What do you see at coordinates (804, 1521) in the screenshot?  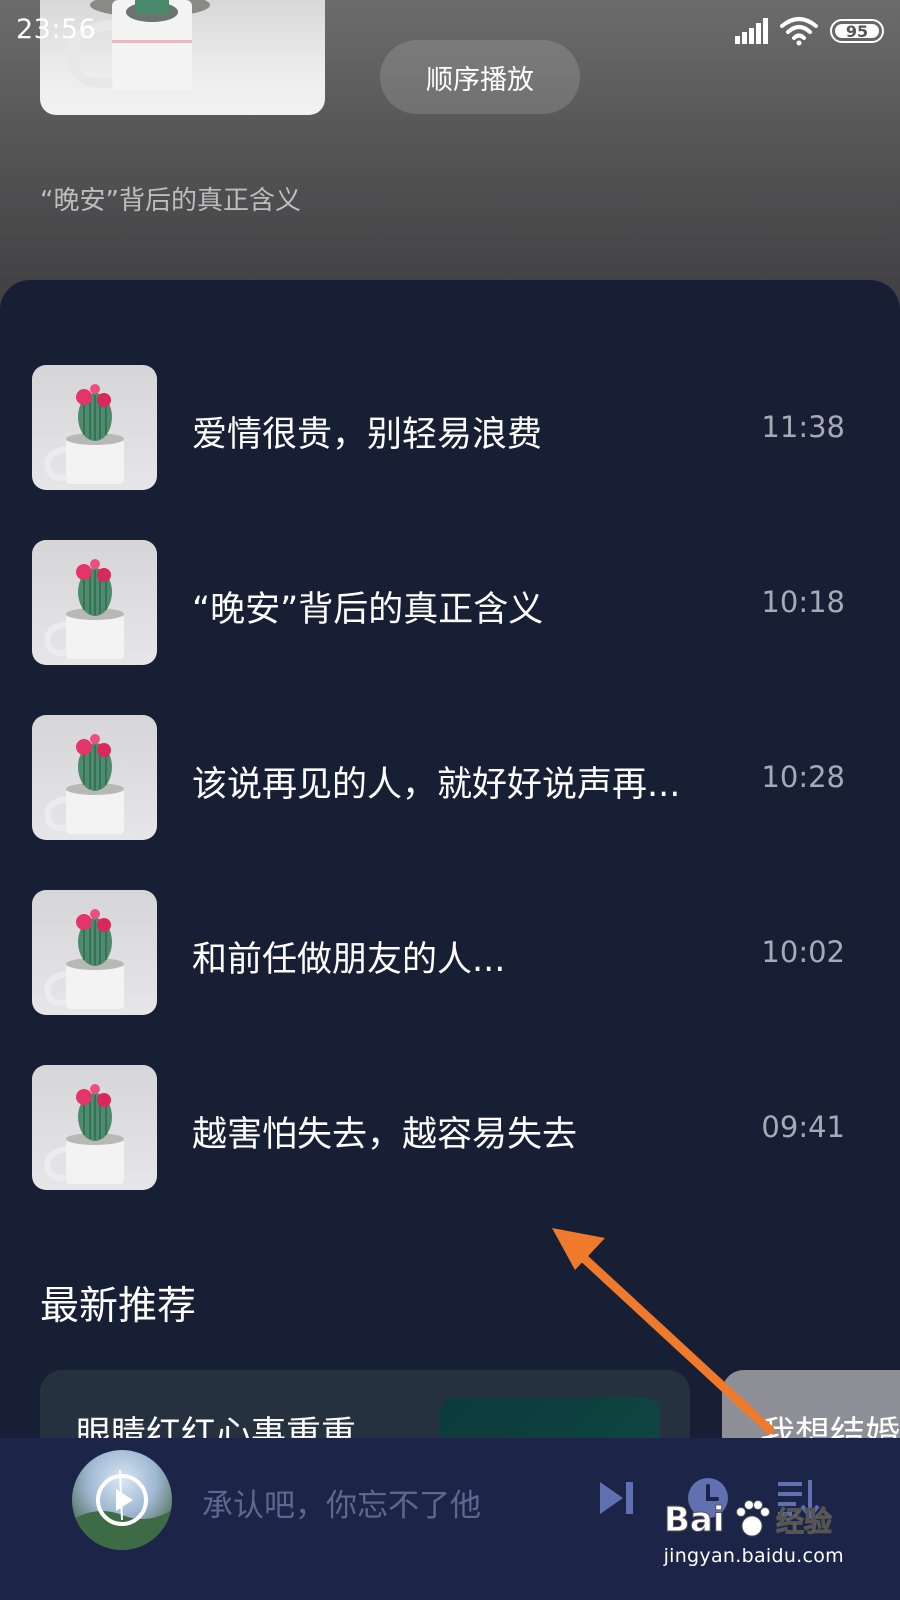 I see `svg-text: 经验` at bounding box center [804, 1521].